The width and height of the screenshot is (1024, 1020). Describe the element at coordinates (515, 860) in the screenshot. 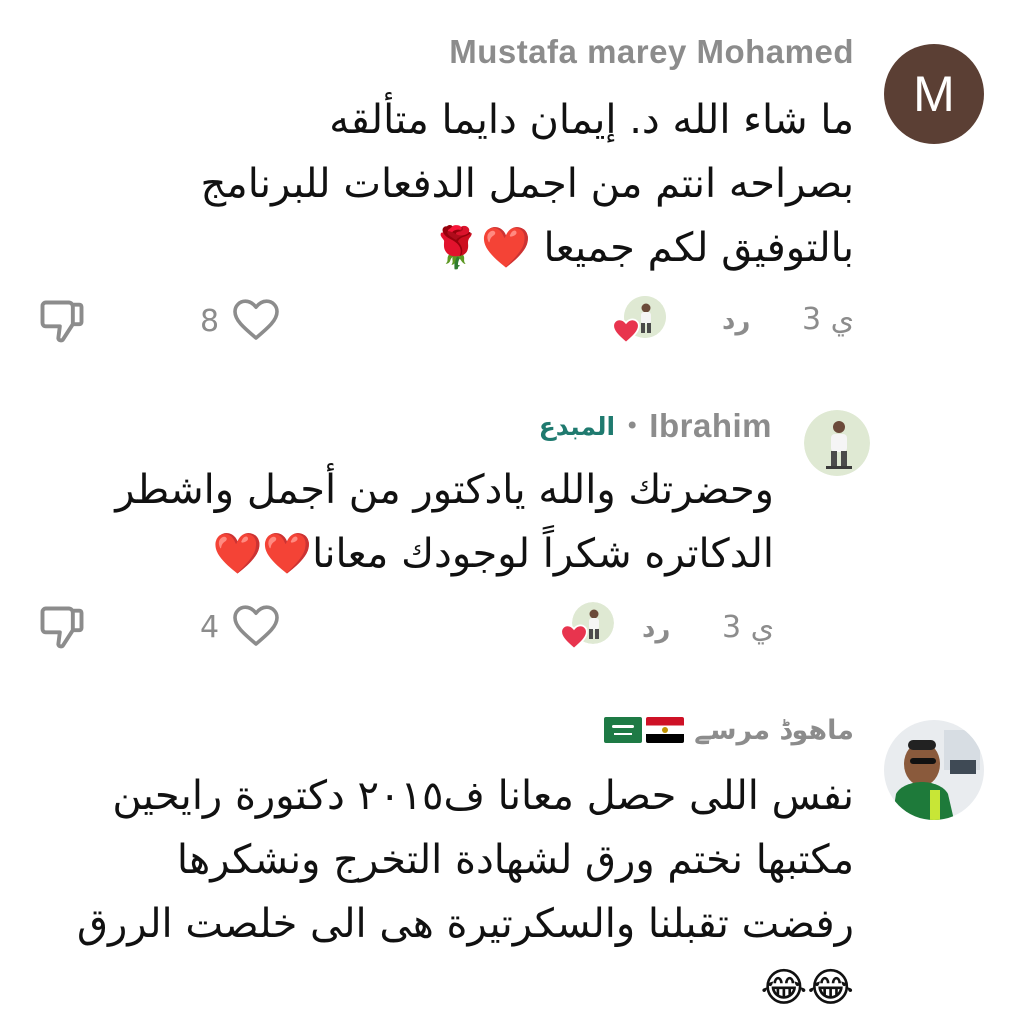

I see `comment-line: مكتبها نختم ورق لشهادة التخرج ونشكرها` at that location.